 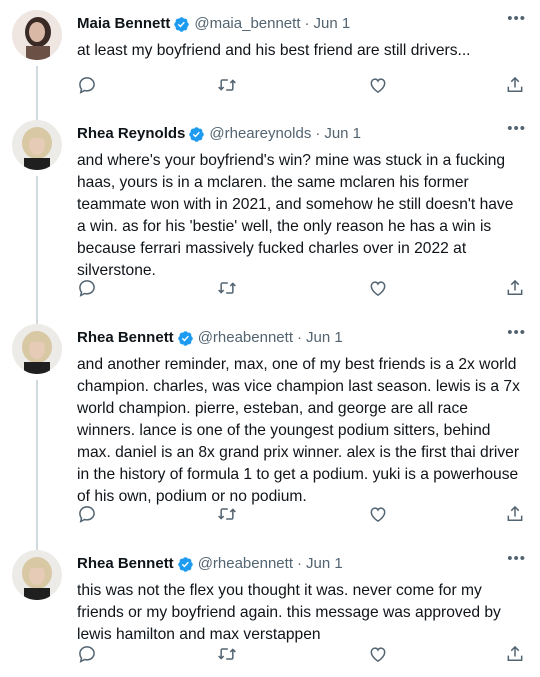 I want to click on handle: @rheareynolds, so click(x=260, y=134).